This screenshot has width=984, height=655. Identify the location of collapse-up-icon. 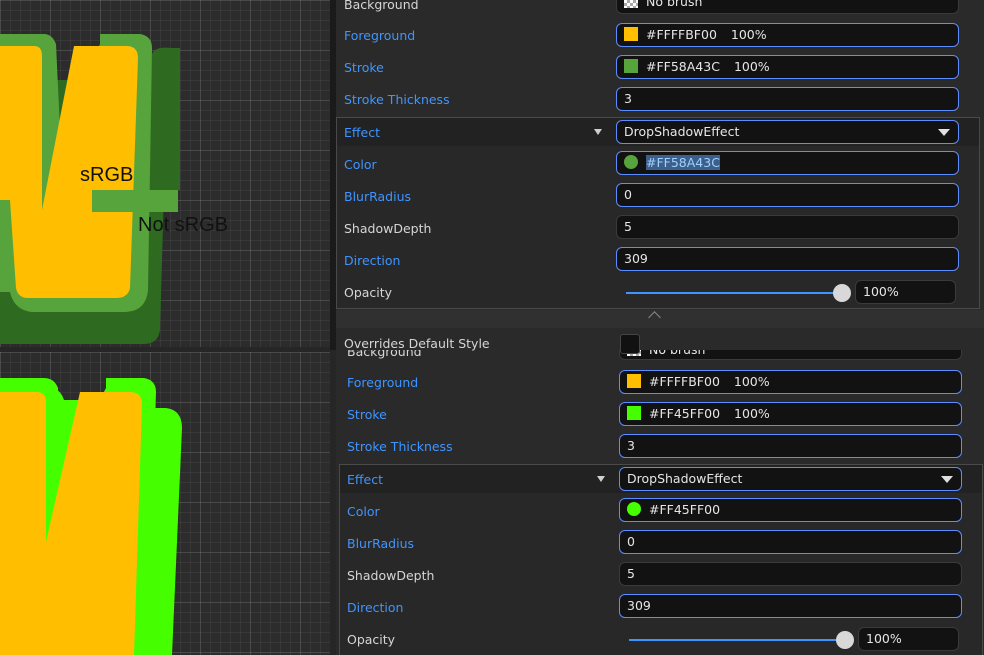
(654, 317).